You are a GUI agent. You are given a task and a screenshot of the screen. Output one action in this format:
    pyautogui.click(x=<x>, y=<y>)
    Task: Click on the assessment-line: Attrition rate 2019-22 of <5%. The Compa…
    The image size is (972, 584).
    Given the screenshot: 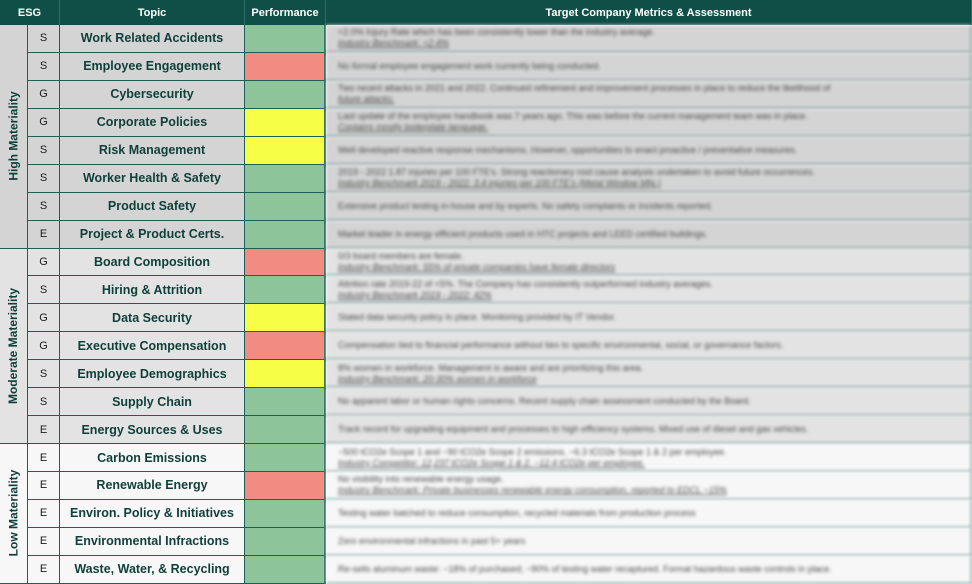 What is the action you would take?
    pyautogui.click(x=525, y=283)
    